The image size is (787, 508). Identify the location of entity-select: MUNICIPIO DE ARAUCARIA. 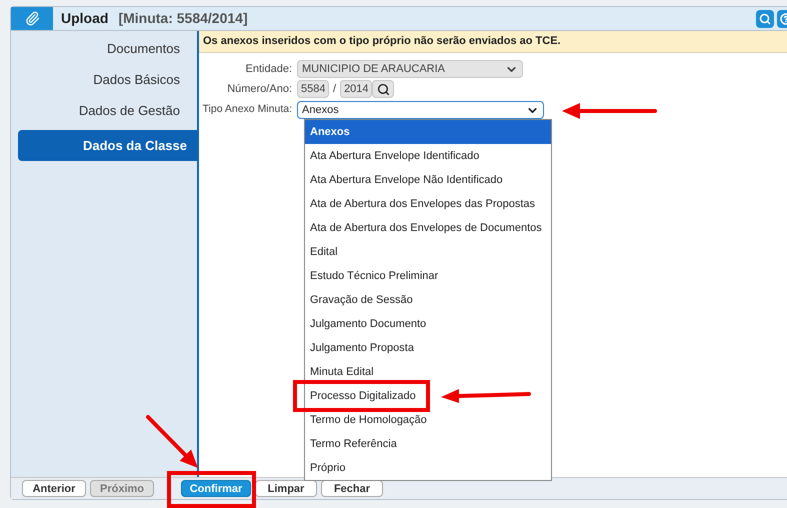
(410, 69).